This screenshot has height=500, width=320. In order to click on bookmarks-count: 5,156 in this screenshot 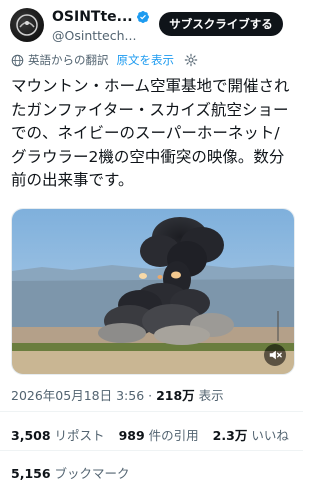, I will do `click(31, 473)`.